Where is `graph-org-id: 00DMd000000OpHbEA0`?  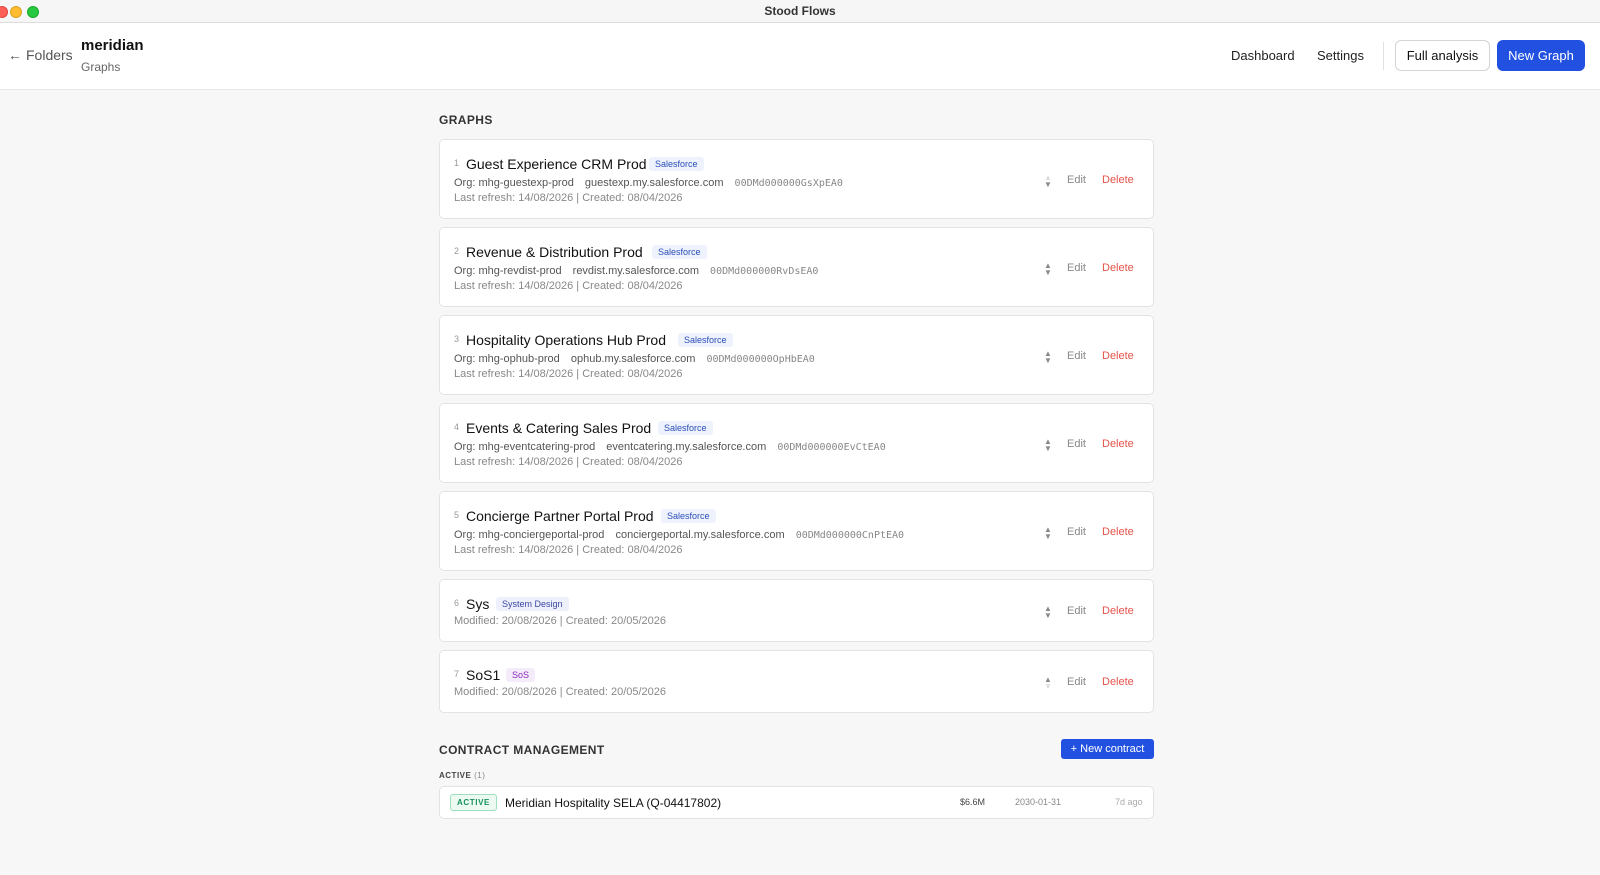 graph-org-id: 00DMd000000OpHbEA0 is located at coordinates (760, 359).